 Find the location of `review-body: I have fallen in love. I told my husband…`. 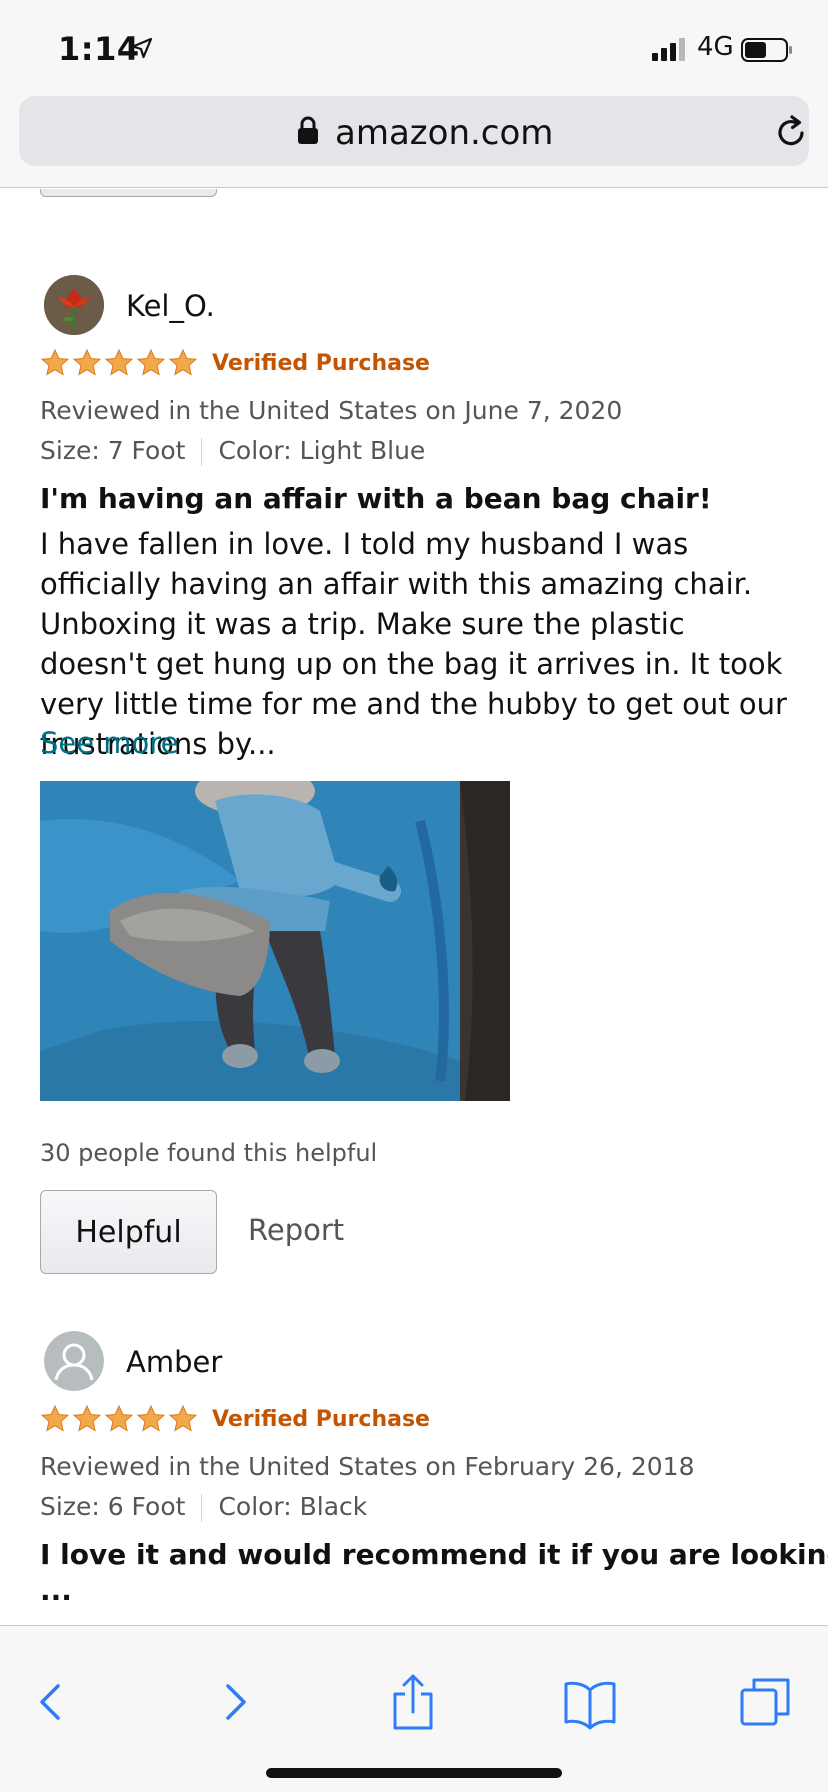

review-body: I have fallen in love. I told my husband… is located at coordinates (413, 644).